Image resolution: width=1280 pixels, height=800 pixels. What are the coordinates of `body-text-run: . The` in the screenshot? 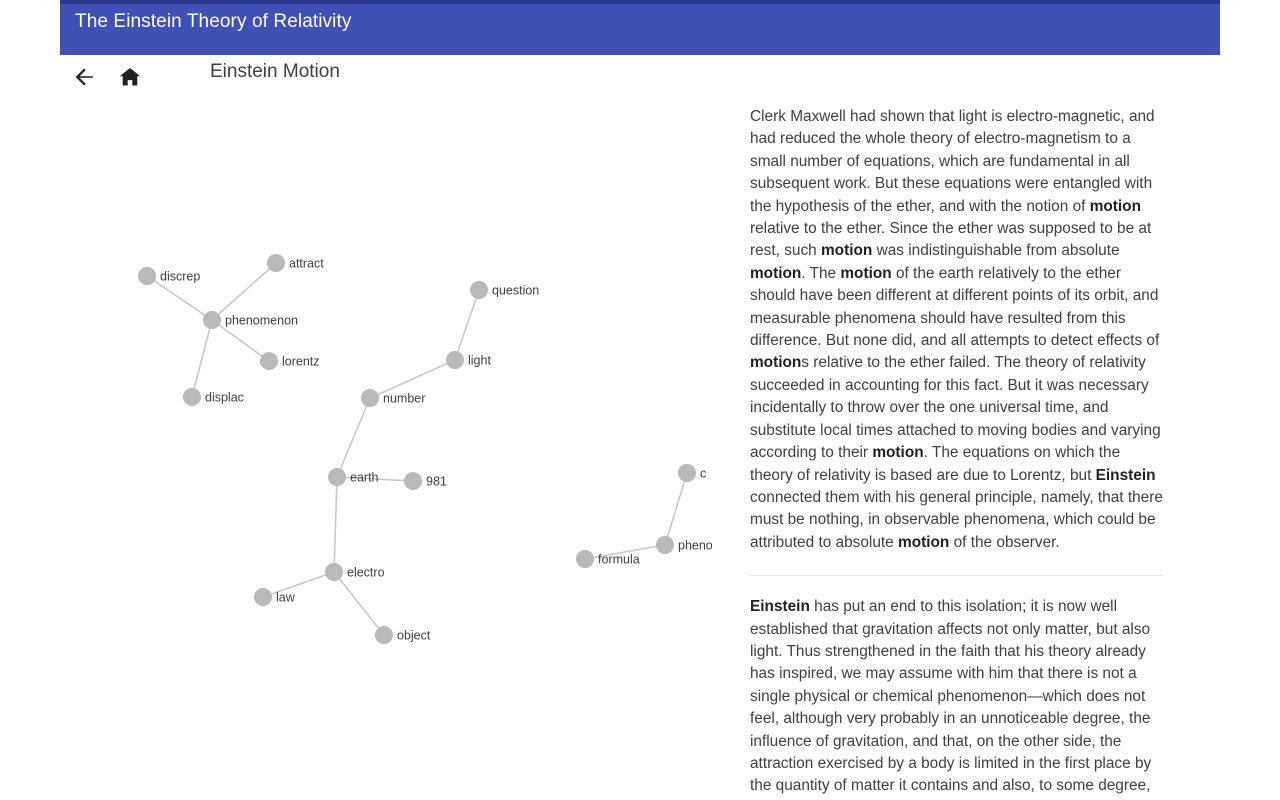 It's located at (821, 273).